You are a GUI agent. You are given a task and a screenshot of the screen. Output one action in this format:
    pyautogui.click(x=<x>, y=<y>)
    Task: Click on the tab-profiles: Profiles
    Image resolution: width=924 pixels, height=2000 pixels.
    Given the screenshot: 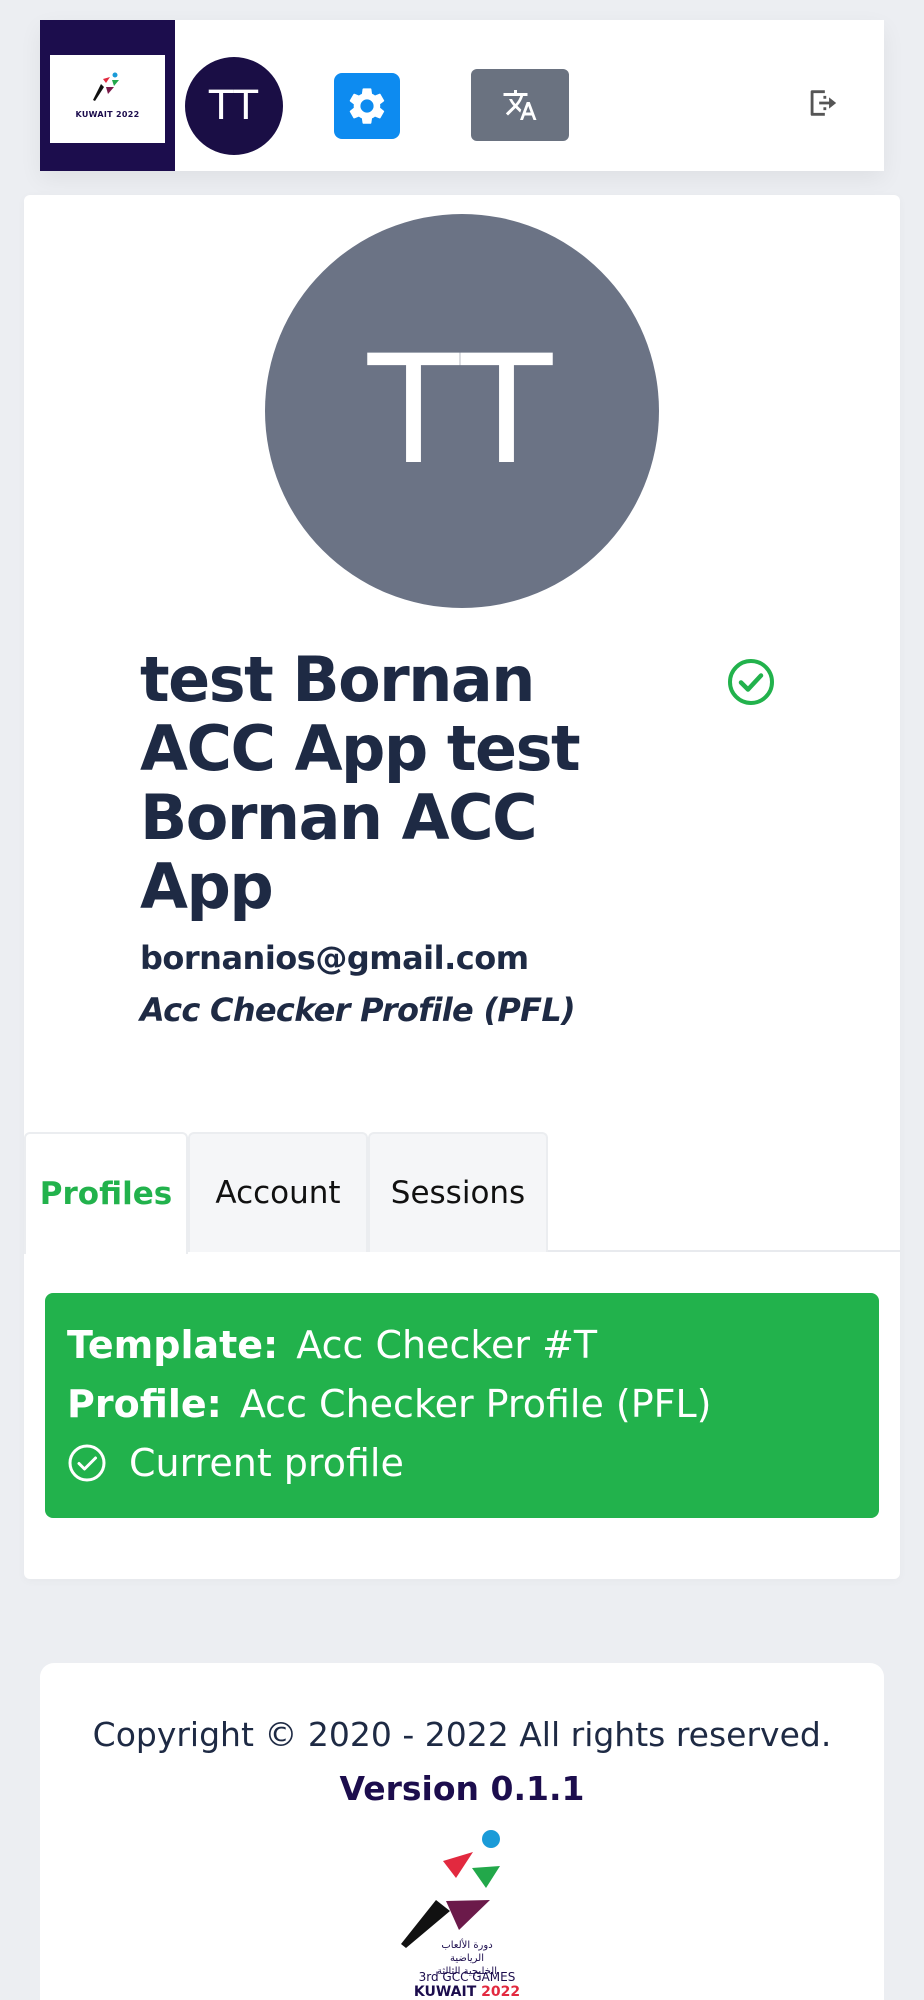 What is the action you would take?
    pyautogui.click(x=106, y=1193)
    